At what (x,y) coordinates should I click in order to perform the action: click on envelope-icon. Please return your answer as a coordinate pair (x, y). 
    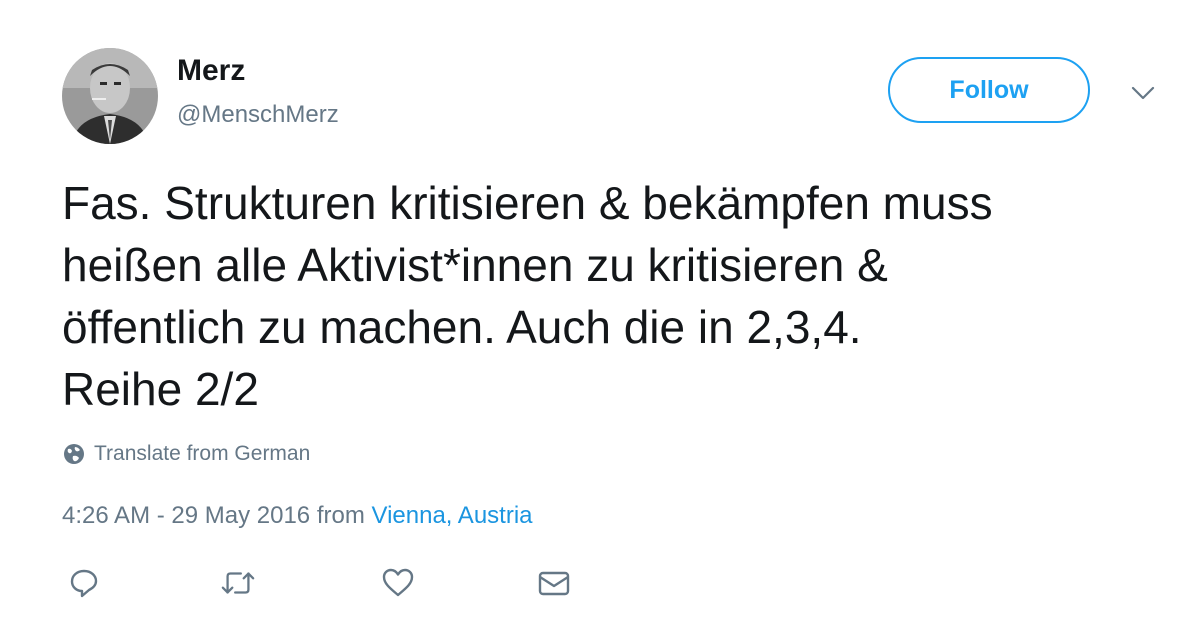
    Looking at the image, I should click on (554, 583).